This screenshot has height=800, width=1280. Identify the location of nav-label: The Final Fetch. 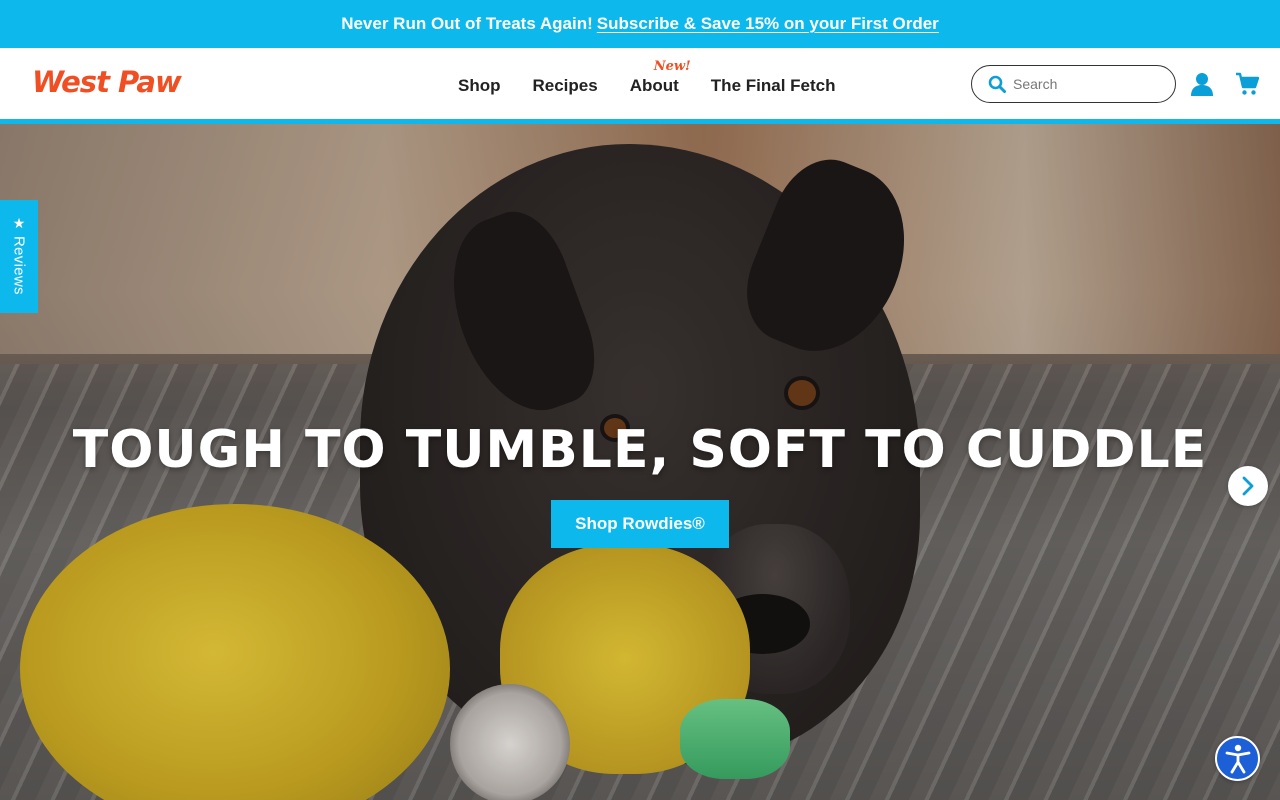
(773, 85).